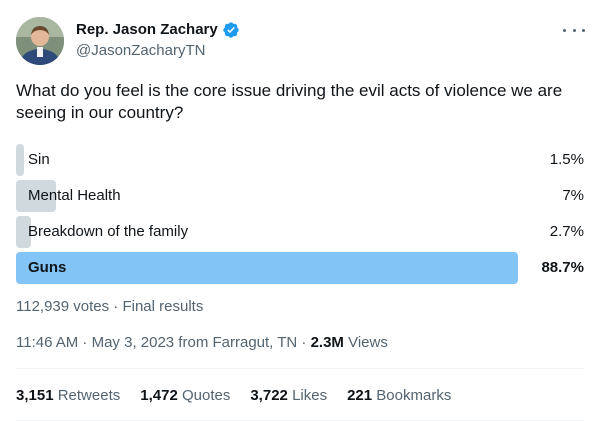 This screenshot has width=599, height=421. What do you see at coordinates (47, 267) in the screenshot?
I see `poll-option-label: Guns` at bounding box center [47, 267].